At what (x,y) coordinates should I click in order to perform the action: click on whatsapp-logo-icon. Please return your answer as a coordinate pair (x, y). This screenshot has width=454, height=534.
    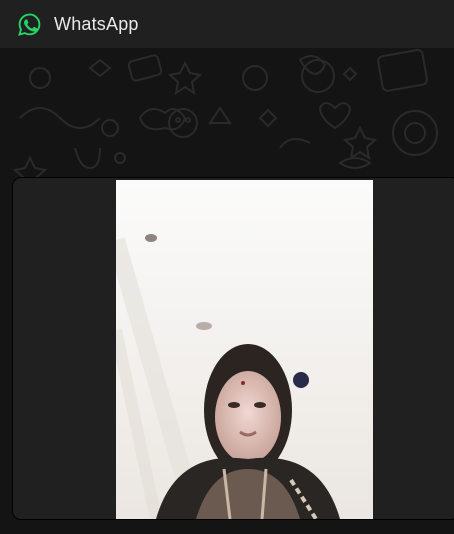
    Looking at the image, I should click on (29, 24).